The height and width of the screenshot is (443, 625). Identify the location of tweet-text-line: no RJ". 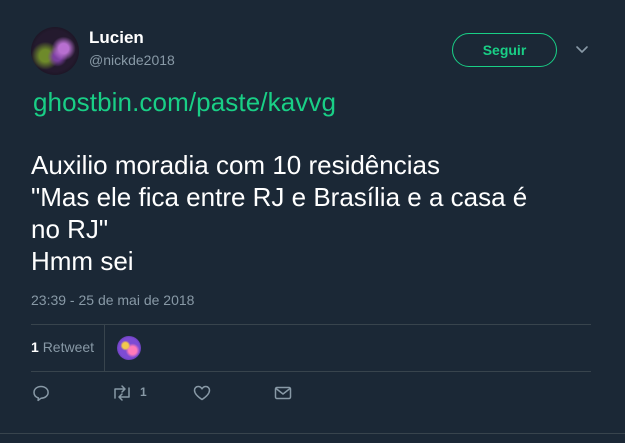
(70, 229).